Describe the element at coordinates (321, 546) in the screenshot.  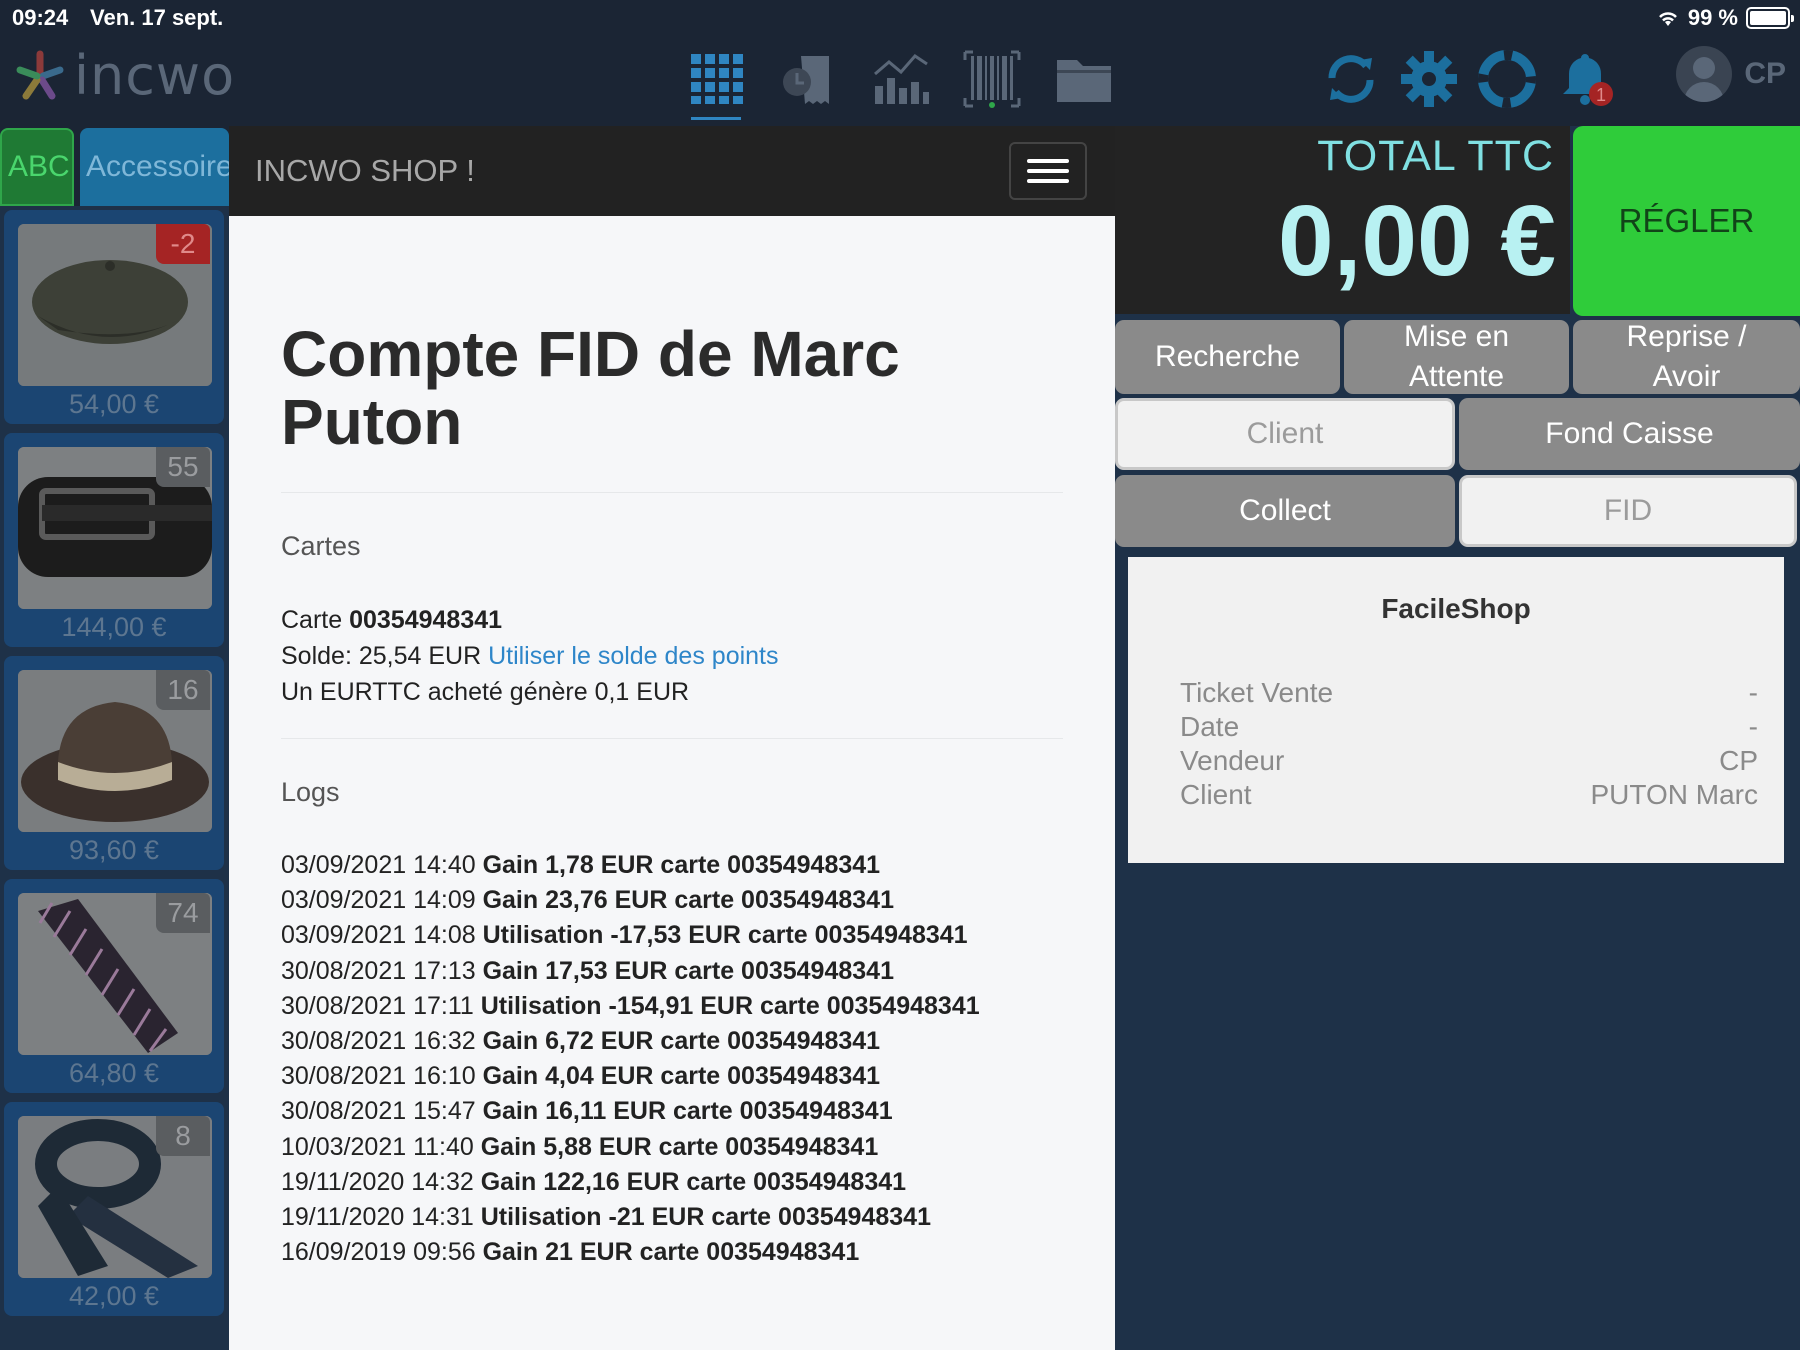
I see `cards-heading: Cartes` at that location.